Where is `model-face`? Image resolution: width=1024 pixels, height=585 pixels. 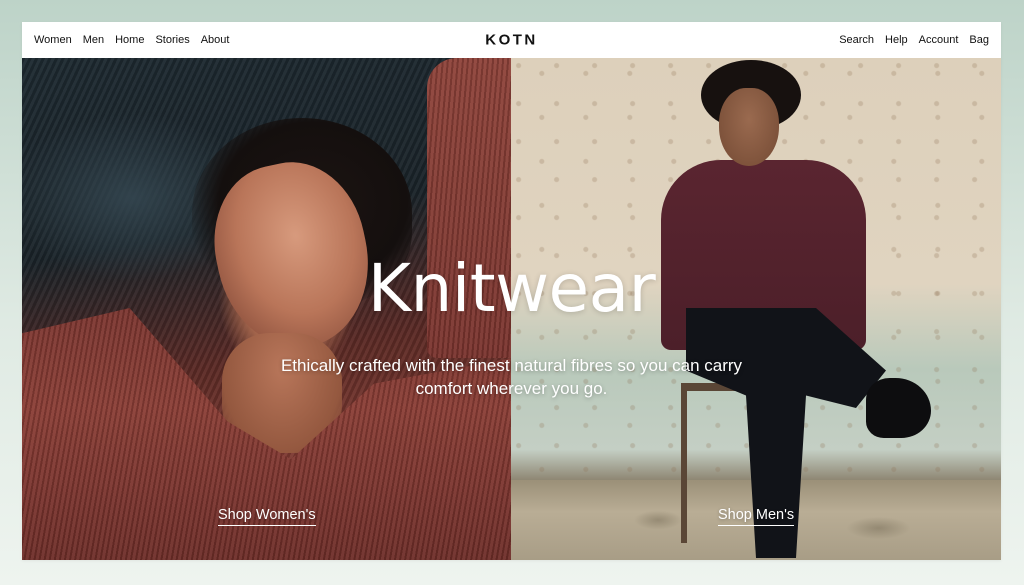 model-face is located at coordinates (749, 127).